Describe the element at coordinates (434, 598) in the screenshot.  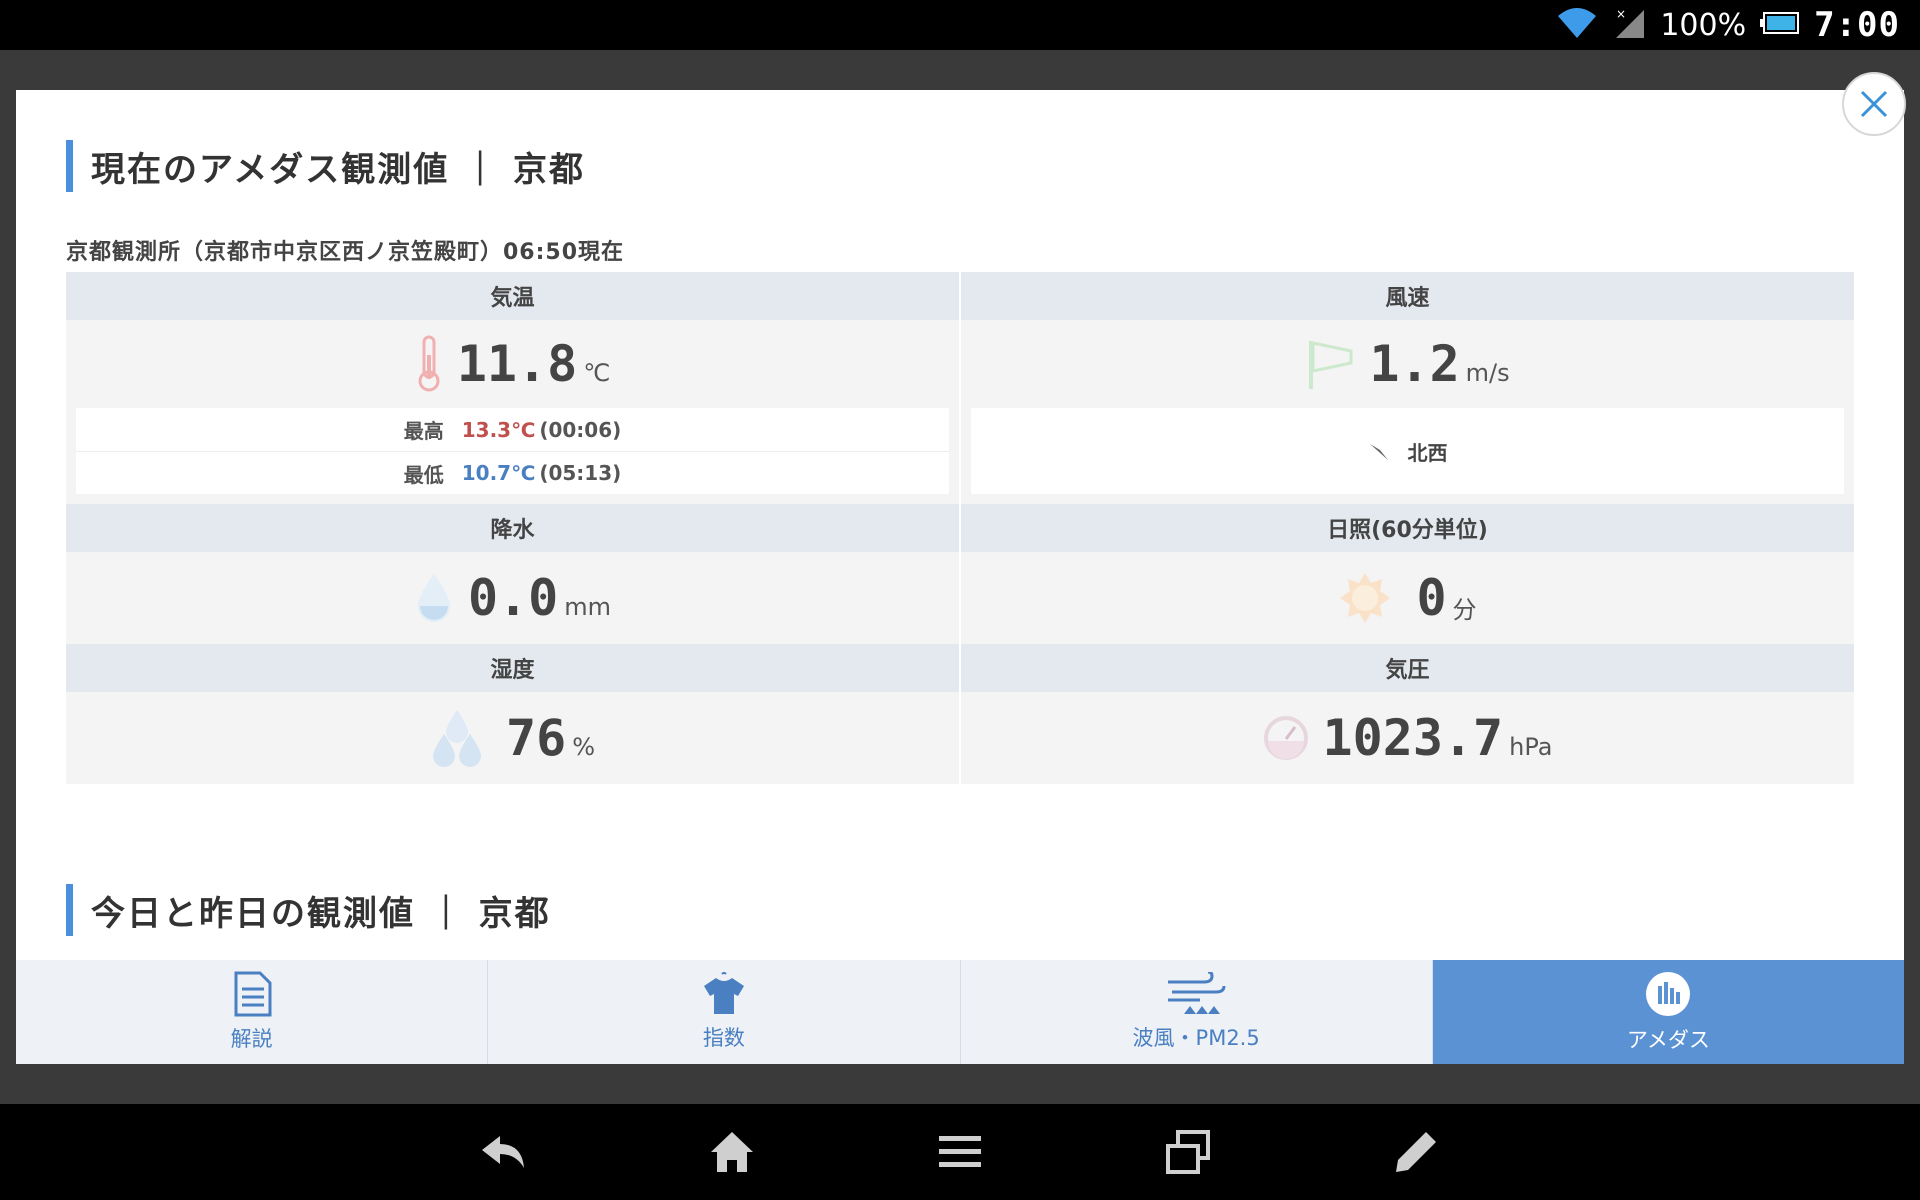
I see `raindrop-icon` at that location.